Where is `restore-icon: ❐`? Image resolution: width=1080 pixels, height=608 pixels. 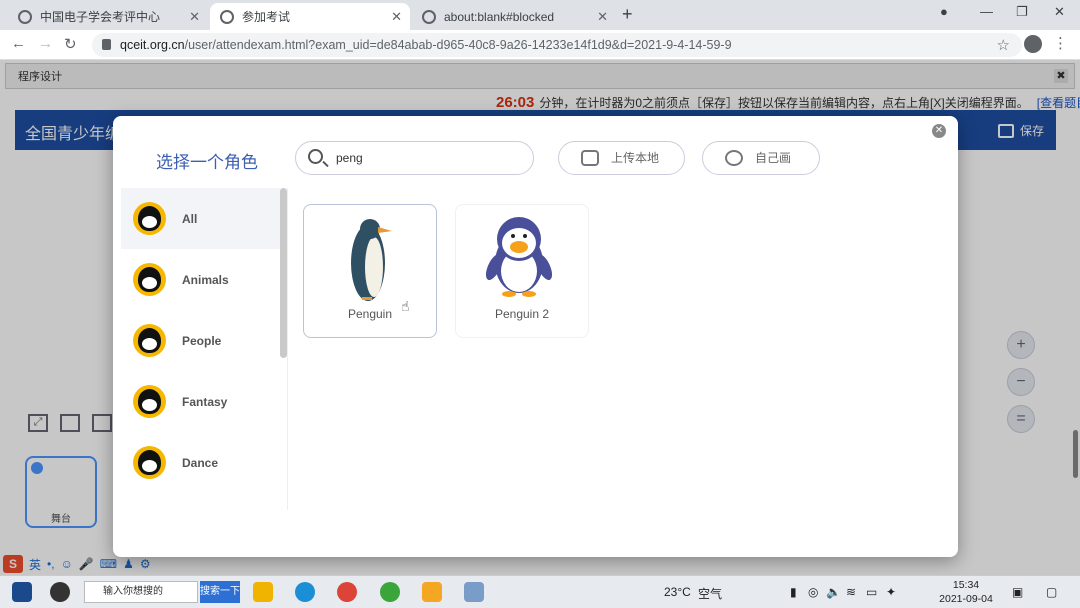
restore-icon: ❐ is located at coordinates (1022, 12).